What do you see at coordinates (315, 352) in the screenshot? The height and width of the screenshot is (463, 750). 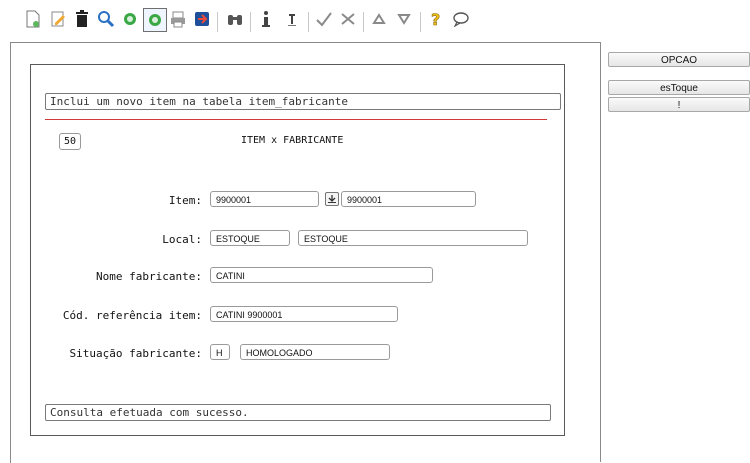 I see `situacao-description-field: HOMOLOGADO` at bounding box center [315, 352].